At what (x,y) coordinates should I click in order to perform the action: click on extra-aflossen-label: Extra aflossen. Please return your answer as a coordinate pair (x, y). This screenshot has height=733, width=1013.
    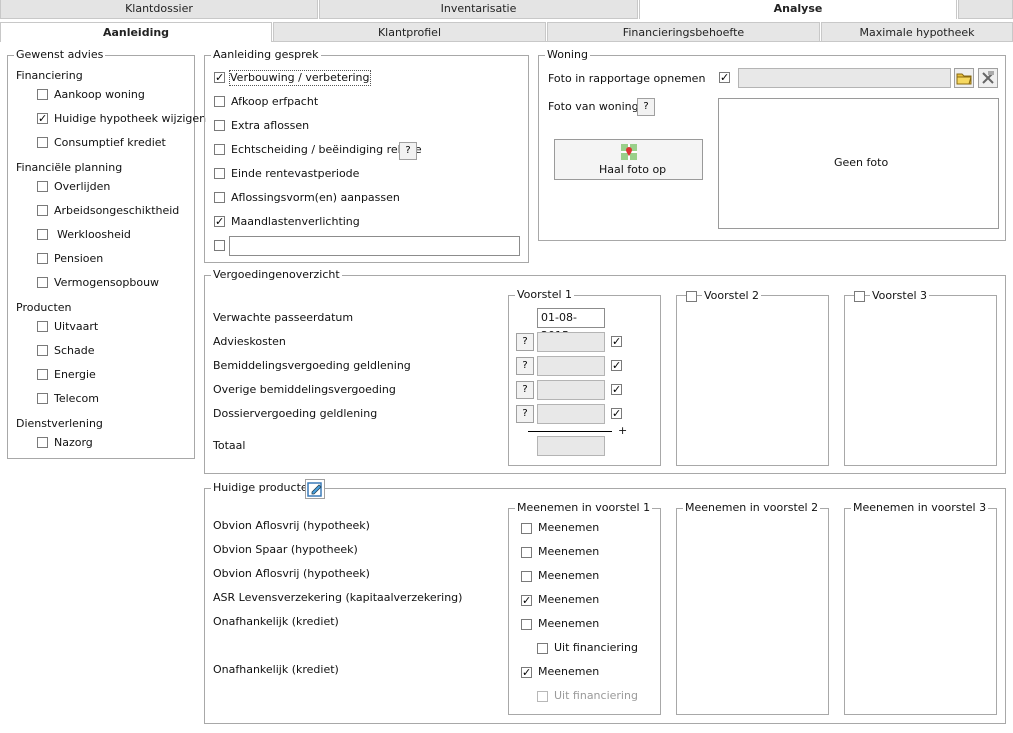
    Looking at the image, I should click on (270, 125).